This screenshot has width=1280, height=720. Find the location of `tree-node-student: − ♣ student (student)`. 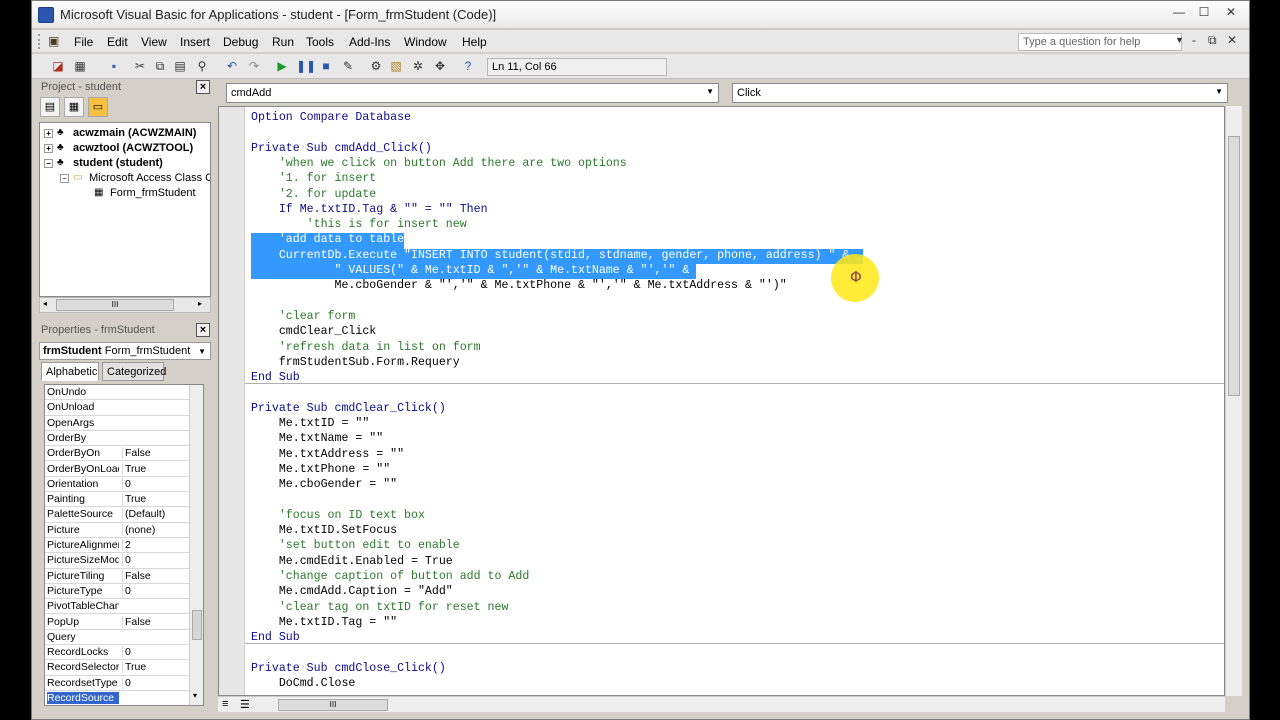

tree-node-student: − ♣ student (student) is located at coordinates (103, 163).